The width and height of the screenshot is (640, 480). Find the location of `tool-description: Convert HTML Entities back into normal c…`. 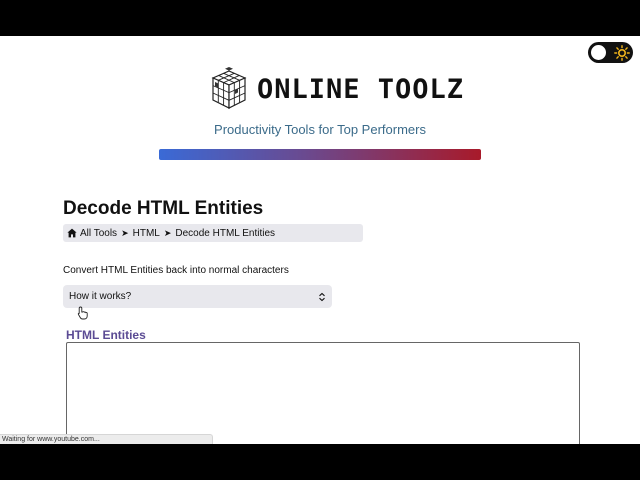

tool-description: Convert HTML Entities back into normal c… is located at coordinates (176, 270).